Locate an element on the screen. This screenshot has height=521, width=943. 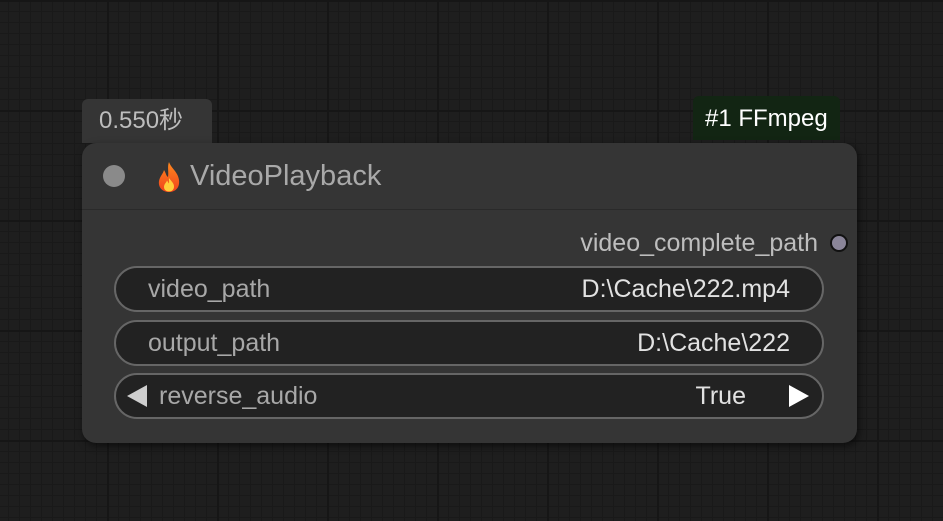
node-id-badge: #1 FFmpeg is located at coordinates (766, 118).